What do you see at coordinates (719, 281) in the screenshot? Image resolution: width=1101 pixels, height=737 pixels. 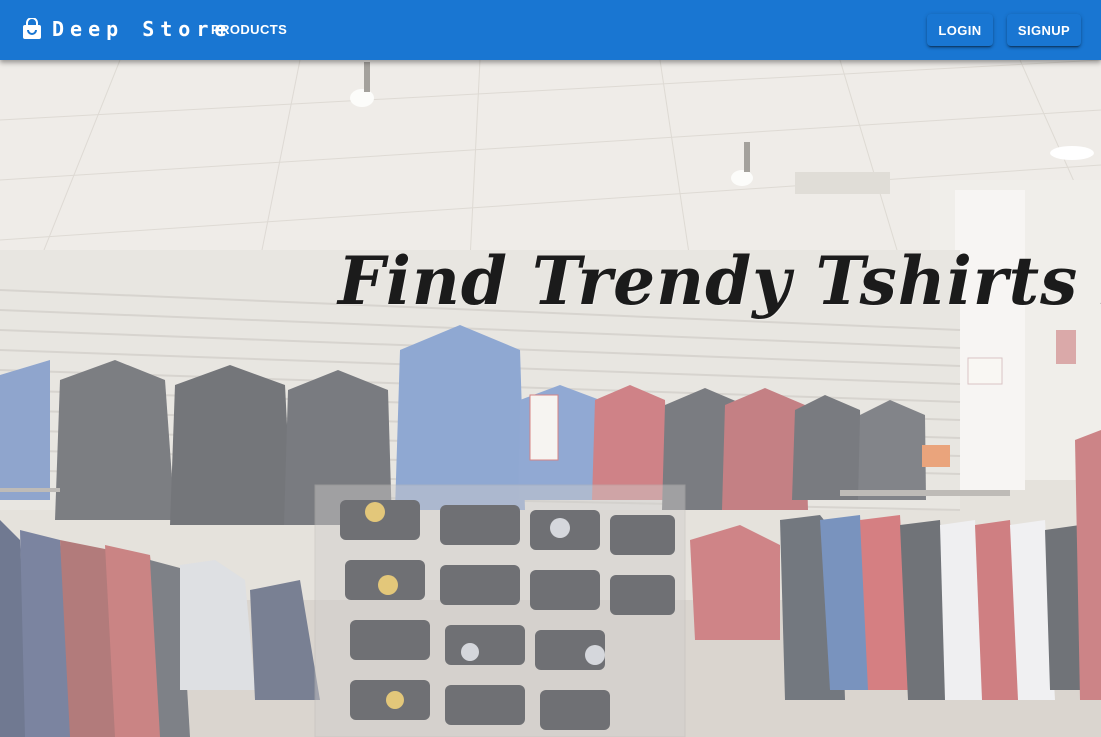 I see `hero-title: Find Trendy Tshirts Here` at bounding box center [719, 281].